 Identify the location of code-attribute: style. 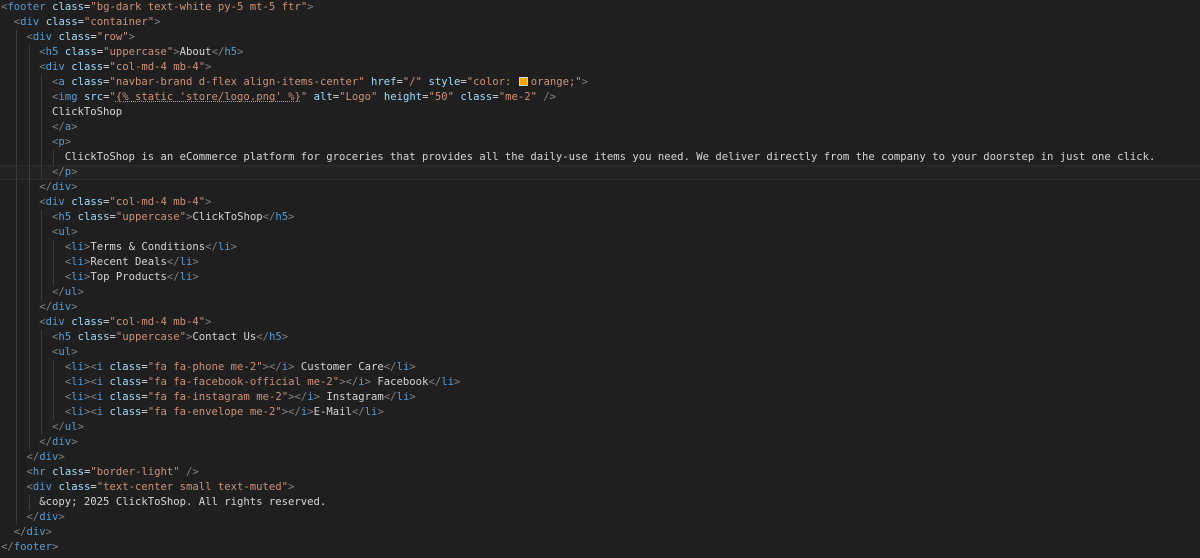
(444, 82).